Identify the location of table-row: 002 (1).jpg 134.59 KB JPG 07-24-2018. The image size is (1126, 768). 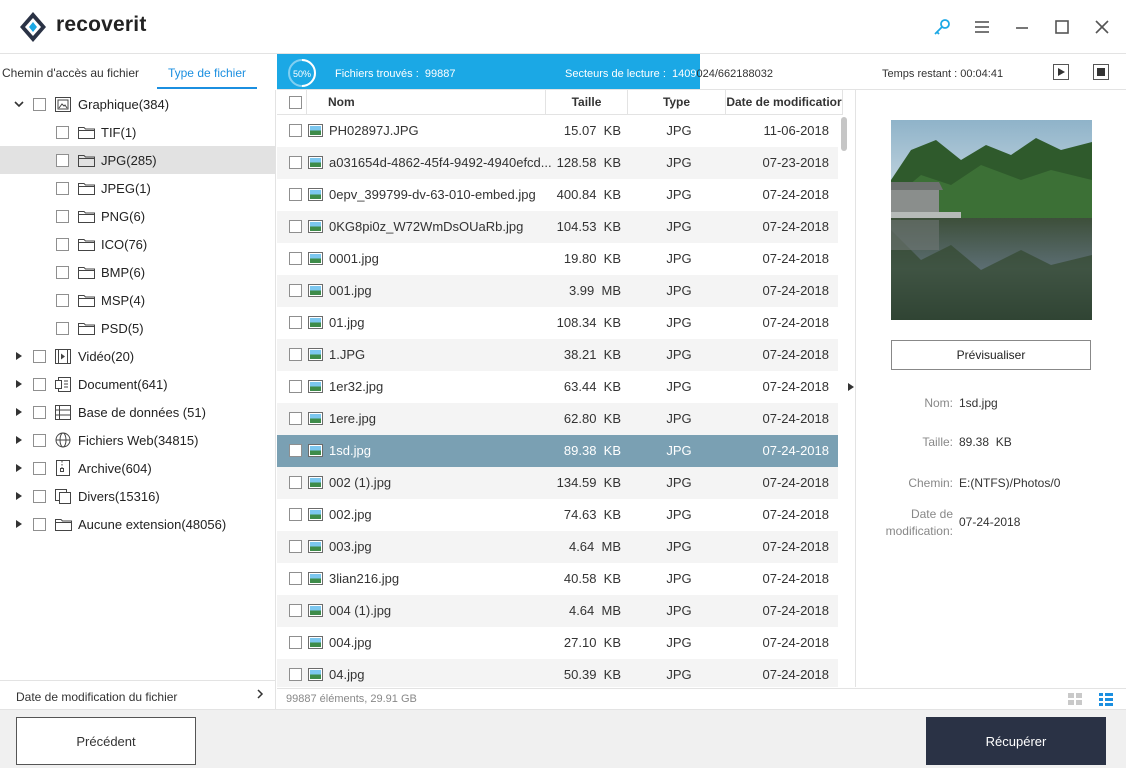
(557, 483).